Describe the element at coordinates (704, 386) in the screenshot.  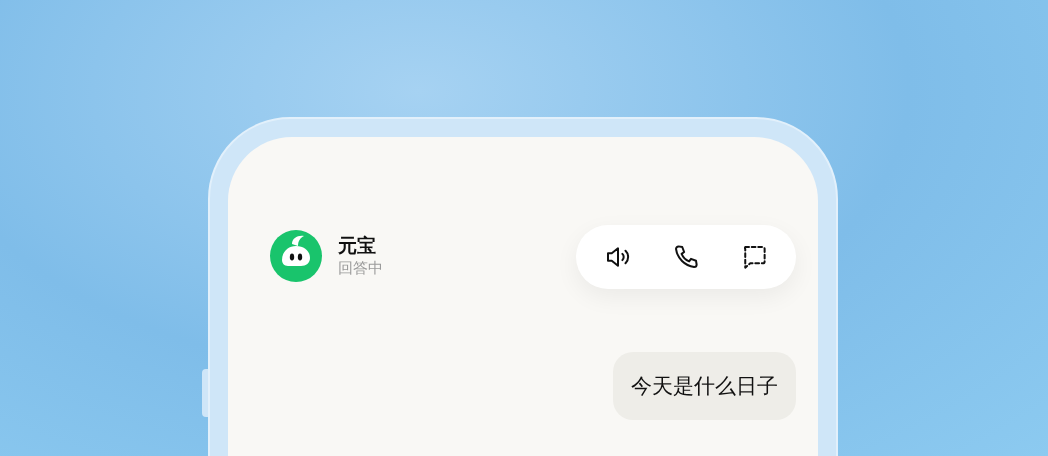
I see `message-bubble: 今天是什么日子` at that location.